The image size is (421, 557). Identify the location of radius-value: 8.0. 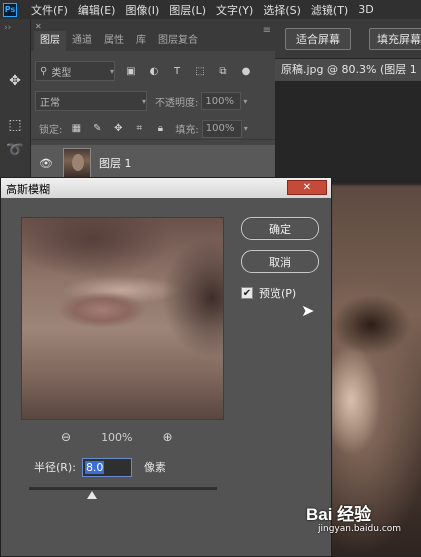
(94, 467).